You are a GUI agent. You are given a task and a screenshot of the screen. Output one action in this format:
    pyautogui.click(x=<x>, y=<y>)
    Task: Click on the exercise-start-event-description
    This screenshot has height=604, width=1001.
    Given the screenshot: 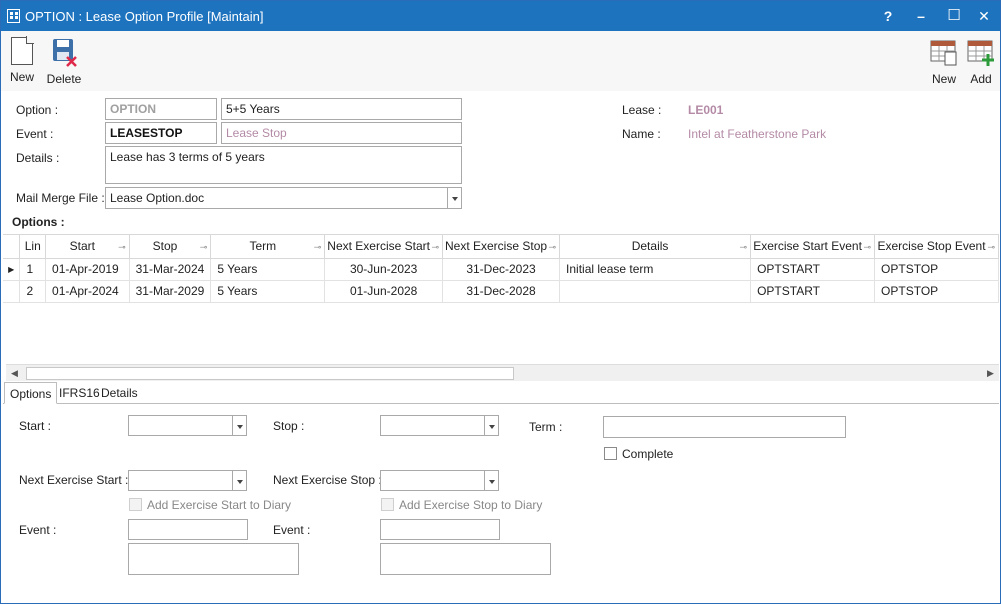 What is the action you would take?
    pyautogui.click(x=213, y=559)
    